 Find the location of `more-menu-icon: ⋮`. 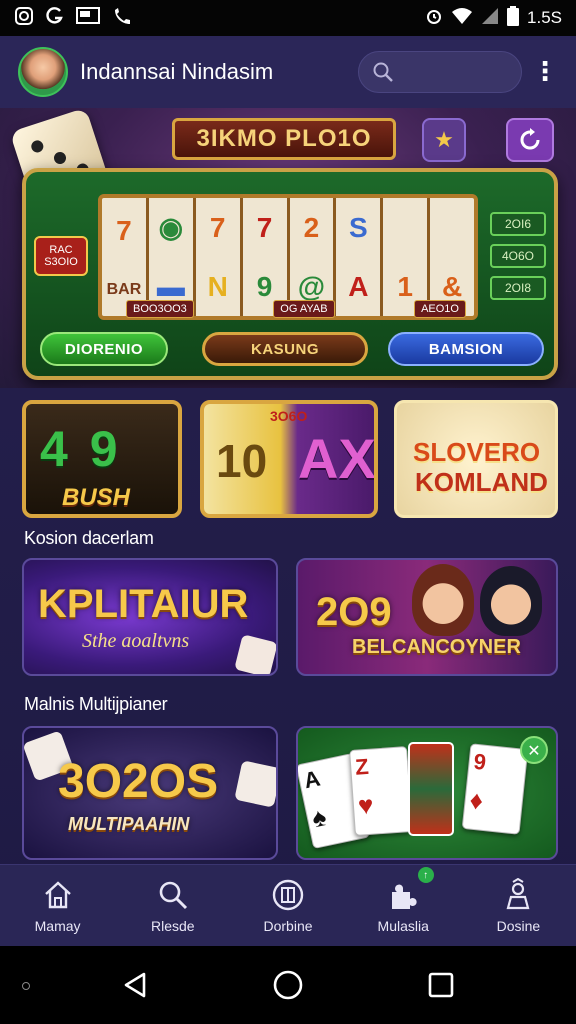

more-menu-icon: ⋮ is located at coordinates (545, 72).